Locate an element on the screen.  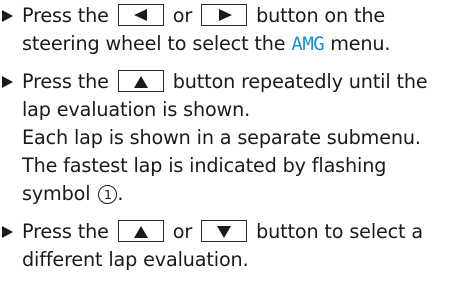
step3-line1-after: button to select a is located at coordinates (339, 231).